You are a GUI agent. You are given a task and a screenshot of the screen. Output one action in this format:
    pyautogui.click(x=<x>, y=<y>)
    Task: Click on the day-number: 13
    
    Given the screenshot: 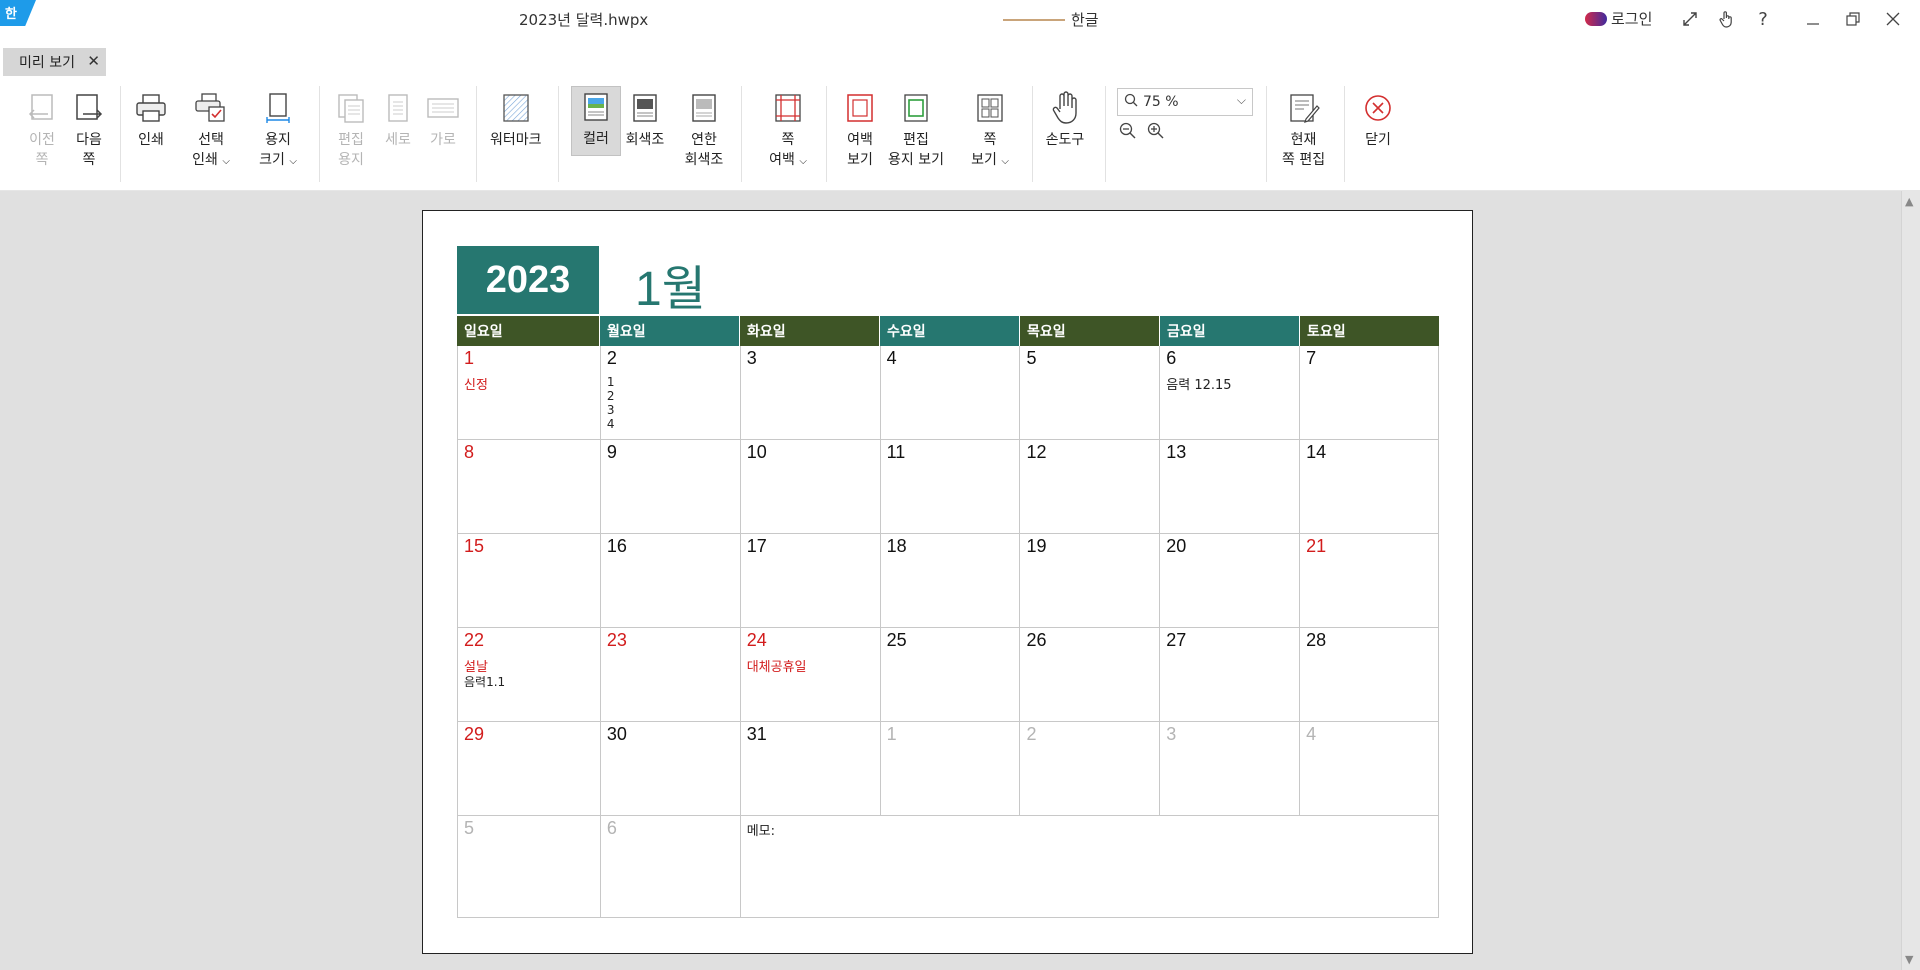 What is the action you would take?
    pyautogui.click(x=1176, y=452)
    